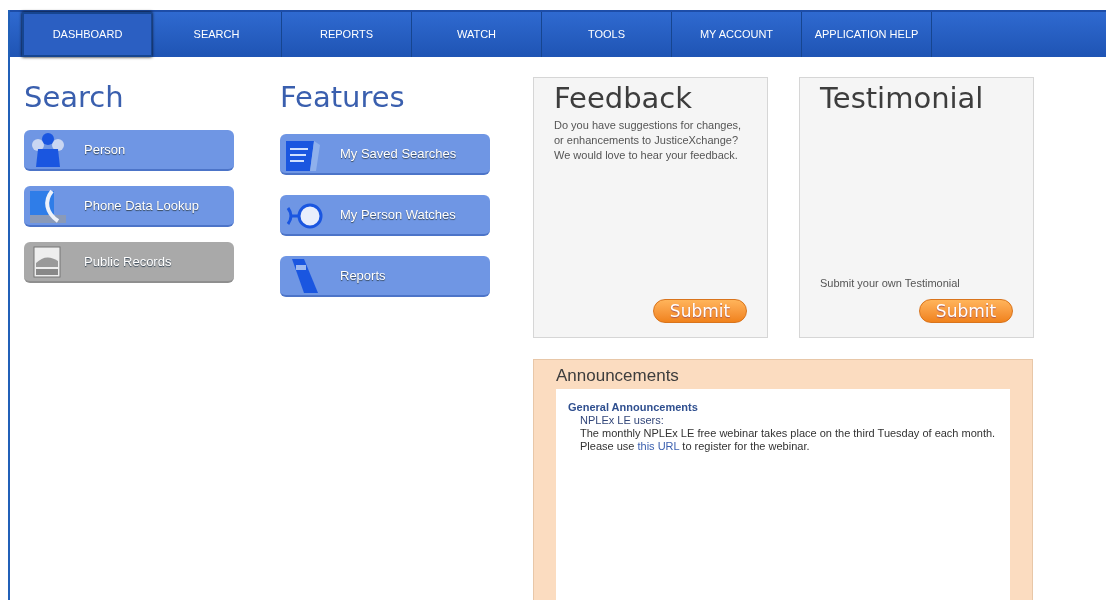 This screenshot has height=600, width=1106. What do you see at coordinates (347, 34) in the screenshot?
I see `nav-tab: REPORTS` at bounding box center [347, 34].